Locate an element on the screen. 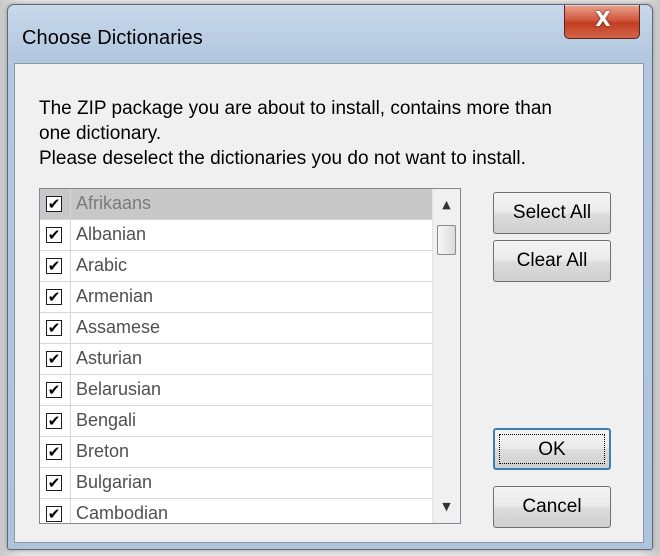 The height and width of the screenshot is (556, 660). close-icon: X is located at coordinates (603, 19).